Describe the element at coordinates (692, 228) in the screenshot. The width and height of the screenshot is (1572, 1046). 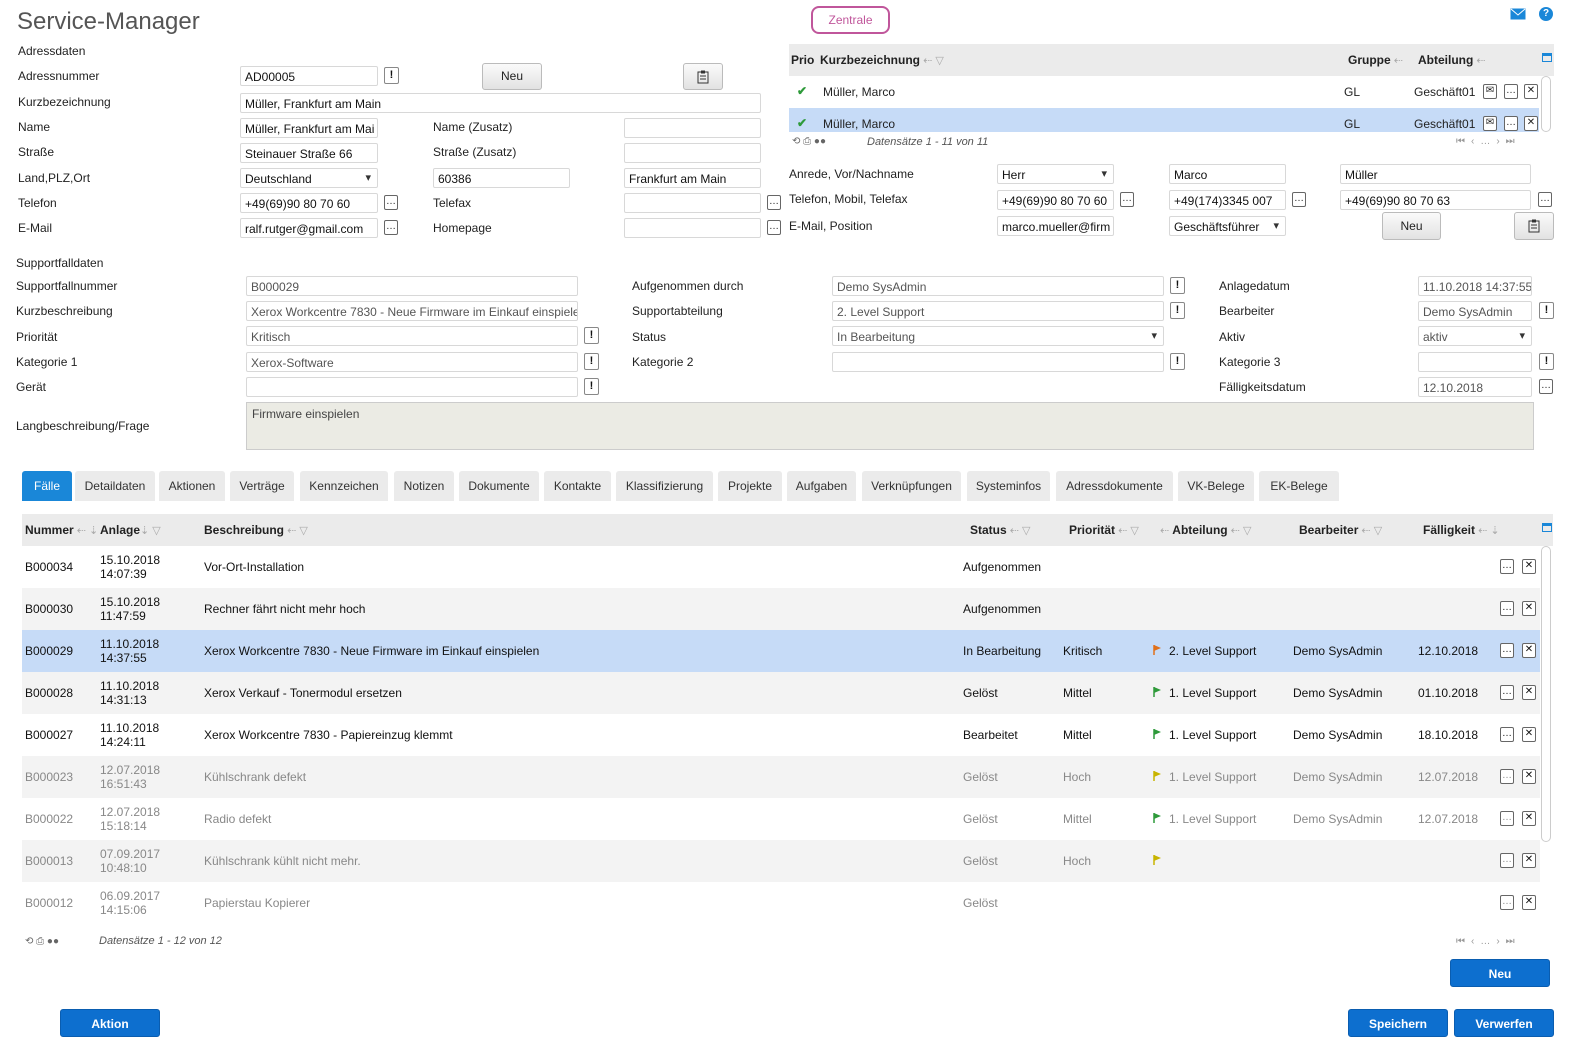
I see `homepage-field` at that location.